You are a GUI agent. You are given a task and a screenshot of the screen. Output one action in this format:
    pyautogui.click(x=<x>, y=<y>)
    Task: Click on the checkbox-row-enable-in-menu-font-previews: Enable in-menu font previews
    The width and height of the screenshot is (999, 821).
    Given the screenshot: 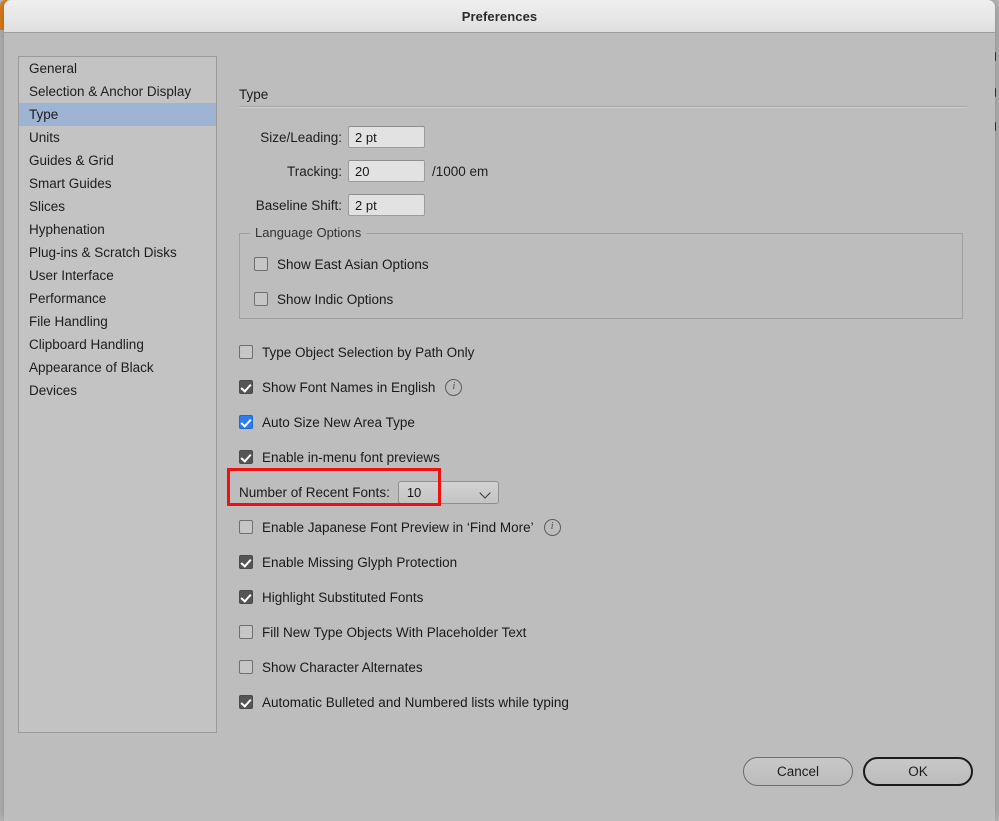 What is the action you would take?
    pyautogui.click(x=604, y=457)
    